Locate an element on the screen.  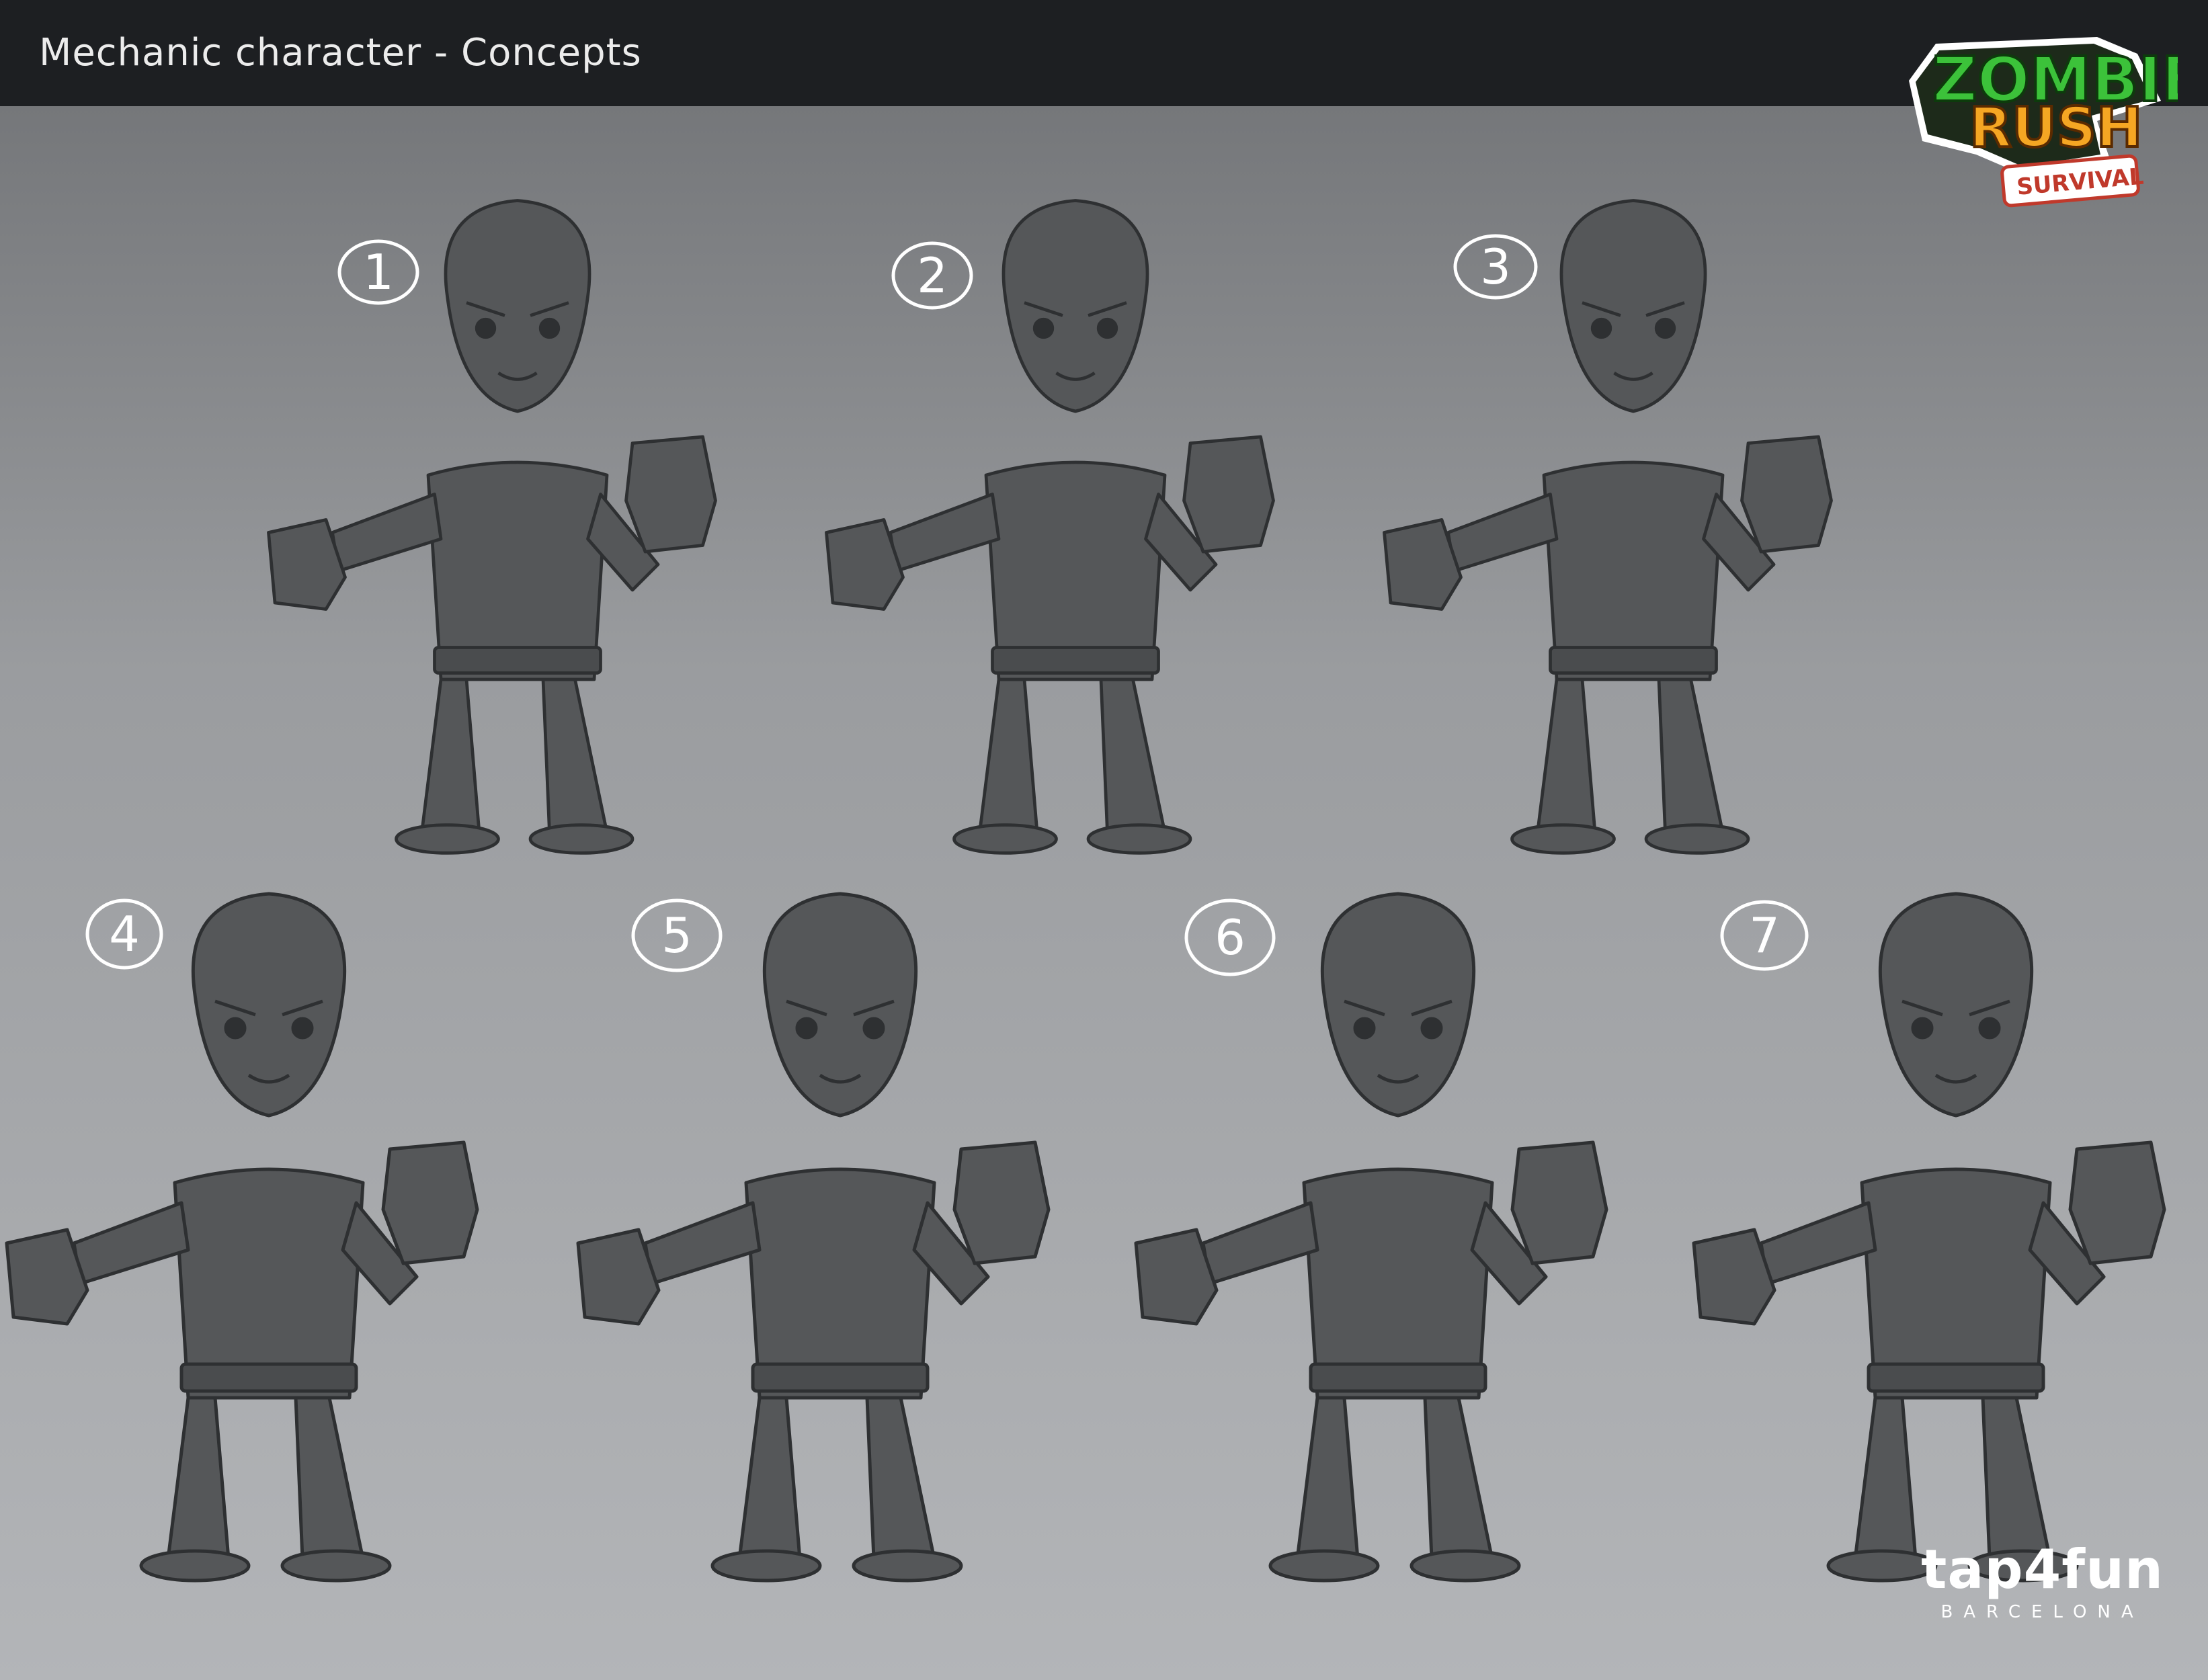
concept-number-badge: 1 is located at coordinates (378, 272).